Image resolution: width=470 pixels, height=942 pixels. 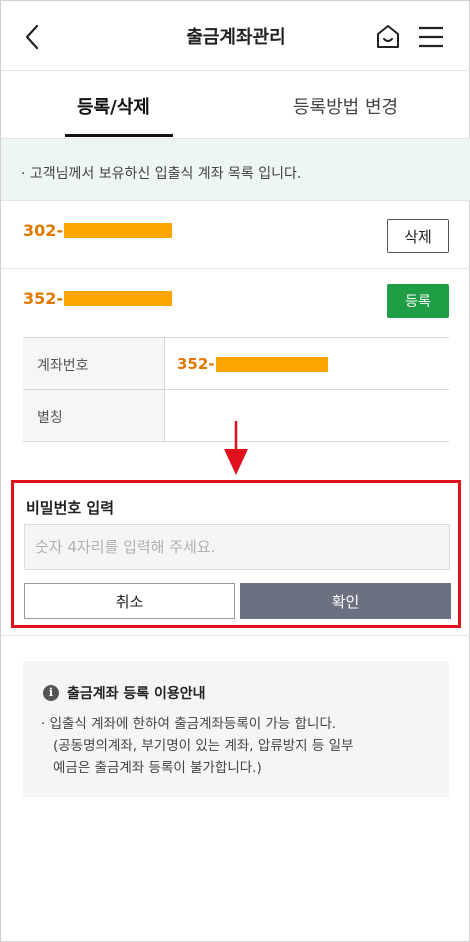 I want to click on account-number-value: 352-, so click(x=252, y=364).